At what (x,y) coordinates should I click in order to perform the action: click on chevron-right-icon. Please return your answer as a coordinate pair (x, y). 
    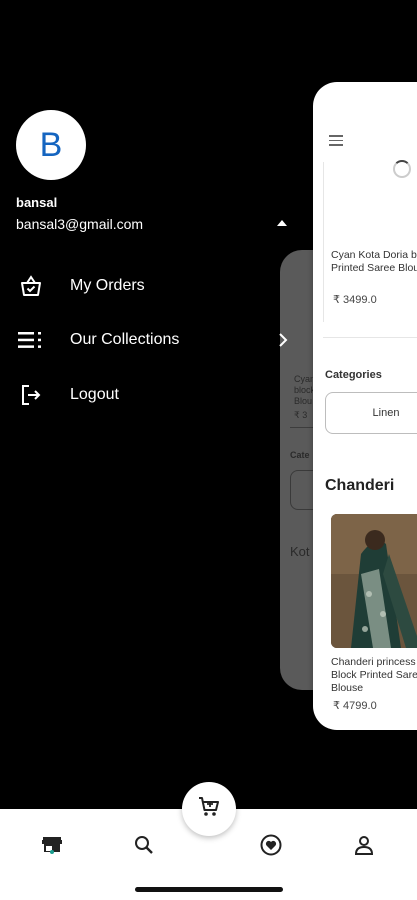
    Looking at the image, I should click on (283, 340).